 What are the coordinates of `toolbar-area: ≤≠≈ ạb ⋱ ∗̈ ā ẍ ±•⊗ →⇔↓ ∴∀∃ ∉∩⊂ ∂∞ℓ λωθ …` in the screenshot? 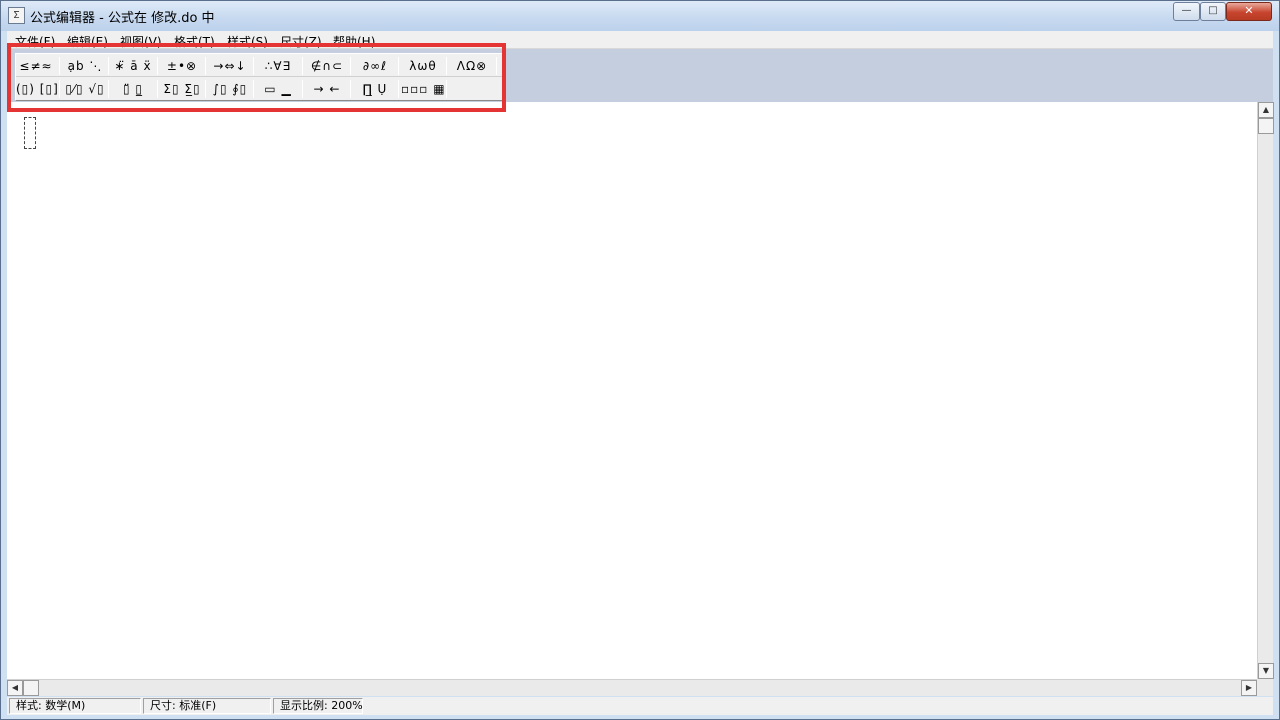 It's located at (640, 75).